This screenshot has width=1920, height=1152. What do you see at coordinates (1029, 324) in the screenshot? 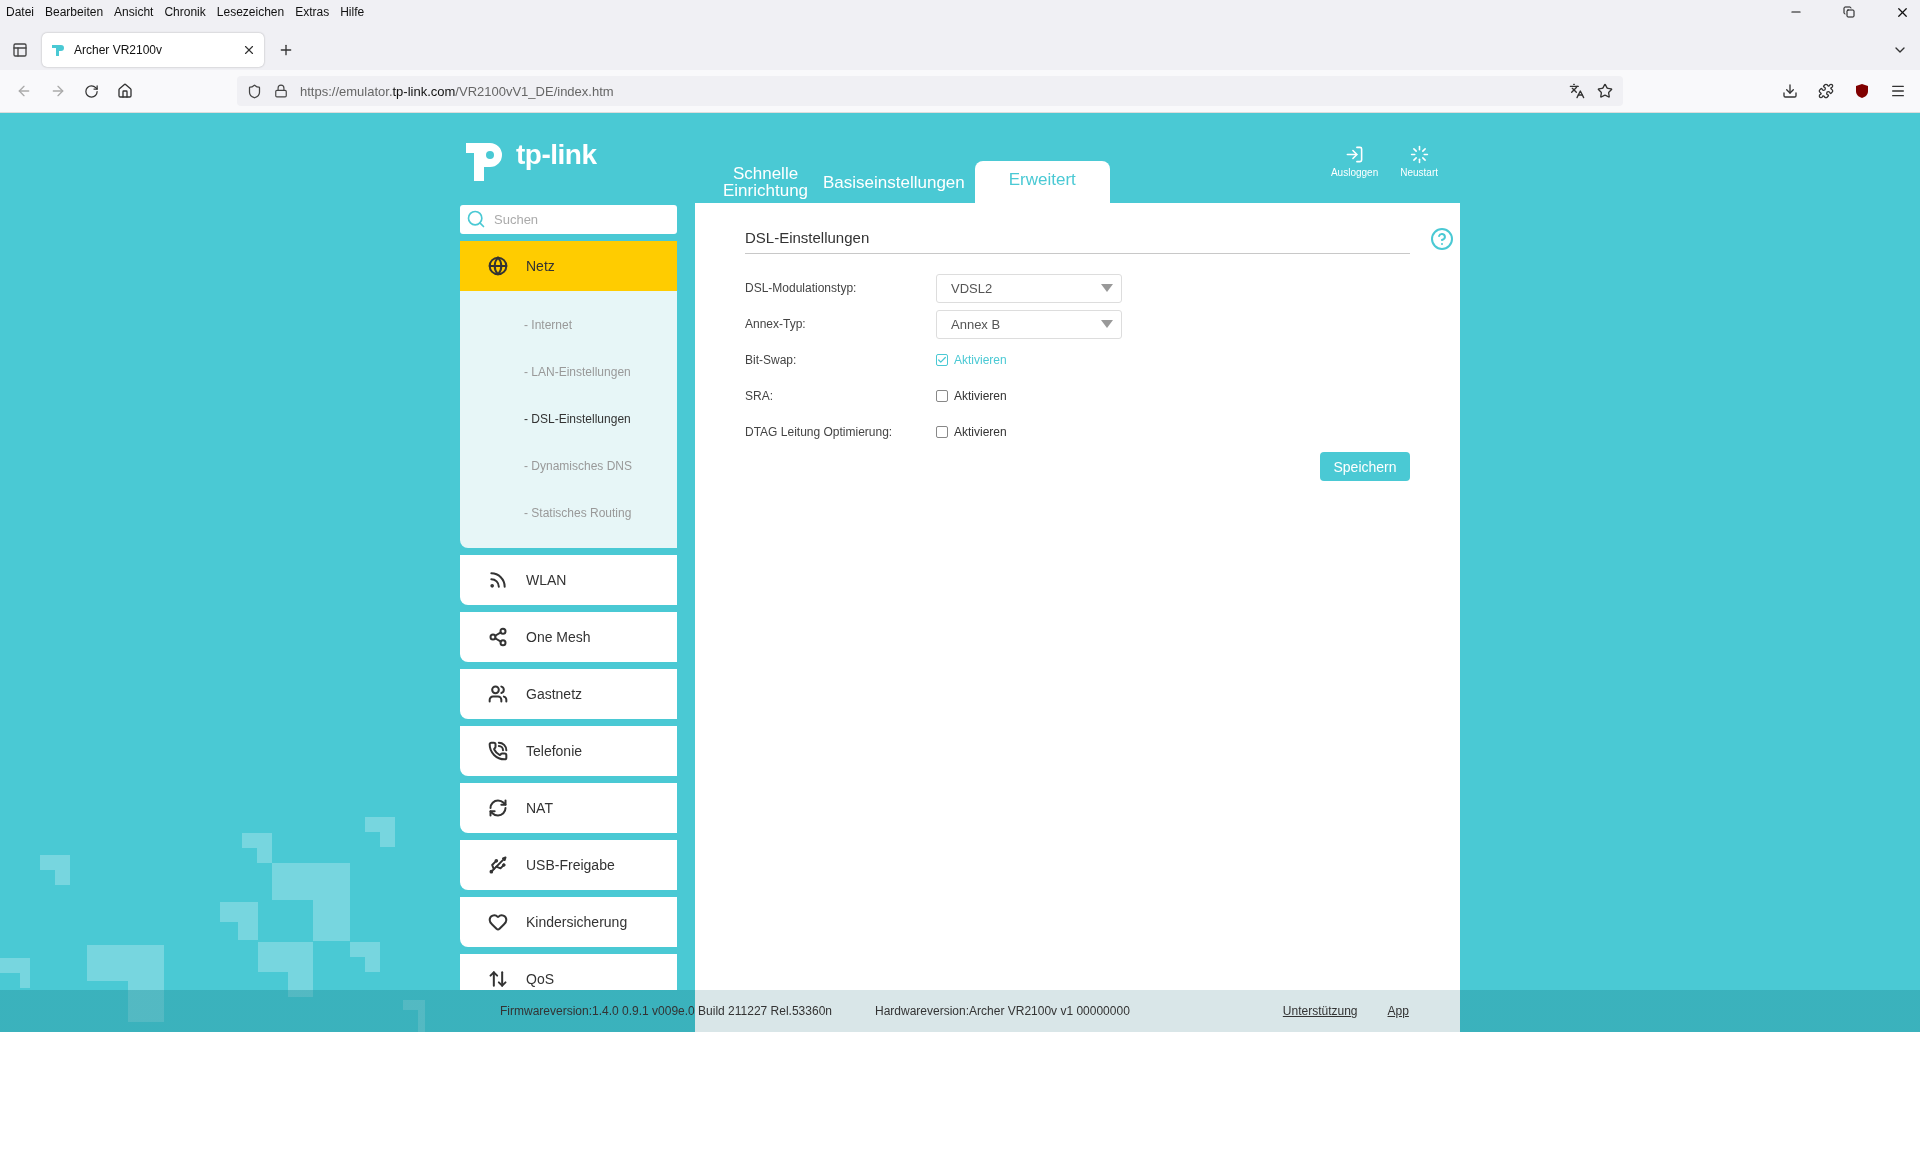
I see `dropdown-field: Annex B` at bounding box center [1029, 324].